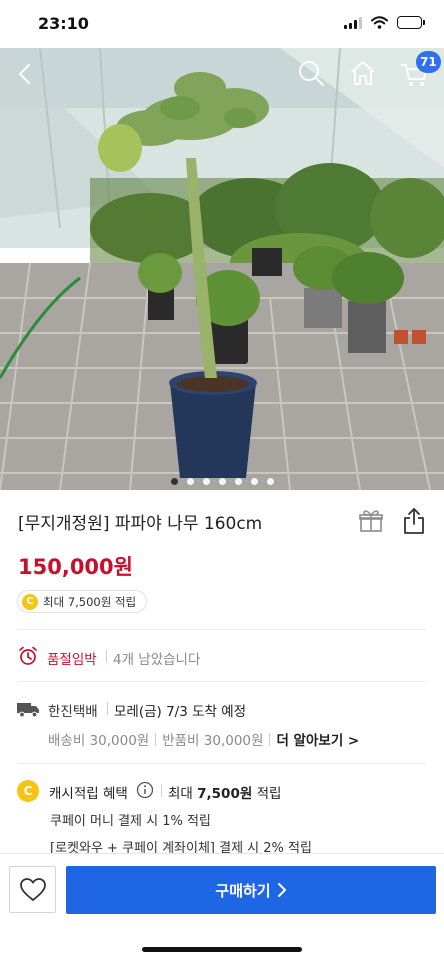 The width and height of the screenshot is (444, 960). Describe the element at coordinates (222, 24) in the screenshot. I see `status-bar: 23:10` at that location.